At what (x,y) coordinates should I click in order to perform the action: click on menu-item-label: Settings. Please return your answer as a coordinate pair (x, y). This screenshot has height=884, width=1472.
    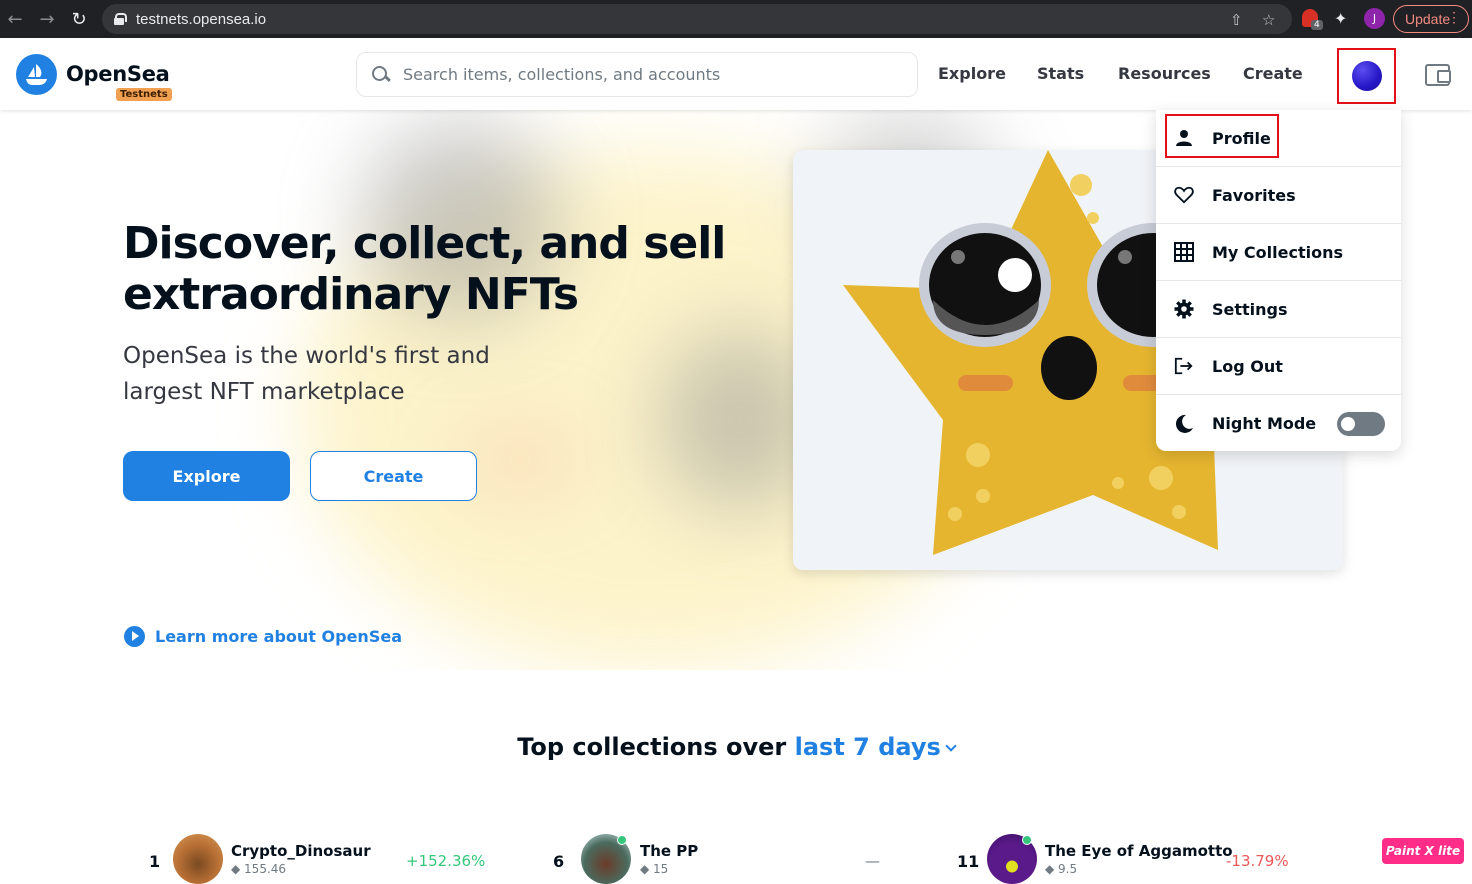
    Looking at the image, I should click on (1250, 309).